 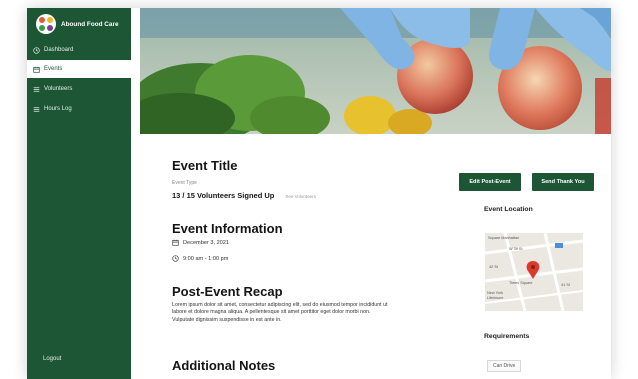 What do you see at coordinates (59, 50) in the screenshot?
I see `sidebar-item-label: Dashboard` at bounding box center [59, 50].